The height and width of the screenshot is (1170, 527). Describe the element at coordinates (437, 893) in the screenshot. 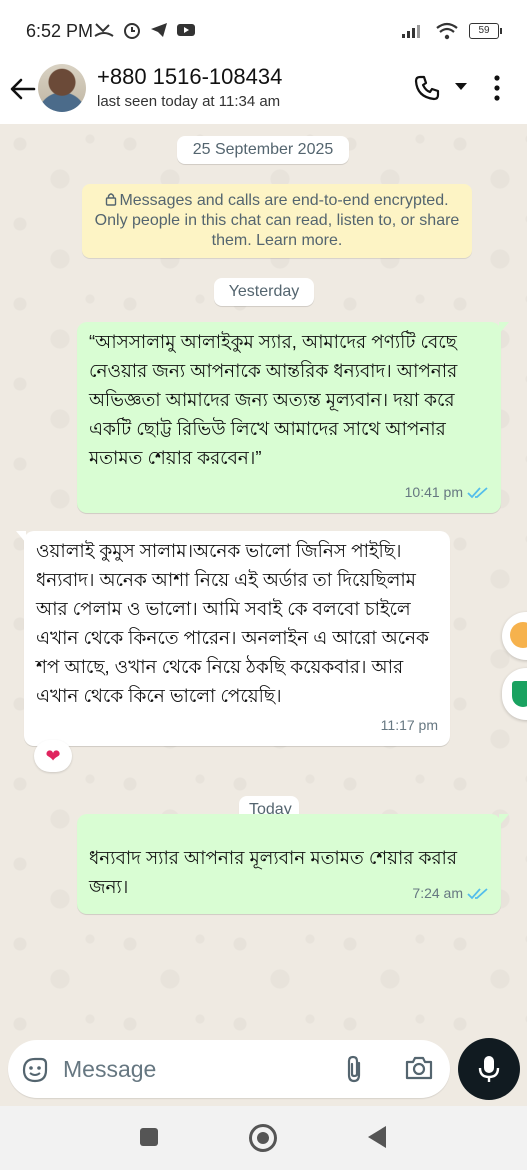

I see `message-time: 7:24 am` at that location.